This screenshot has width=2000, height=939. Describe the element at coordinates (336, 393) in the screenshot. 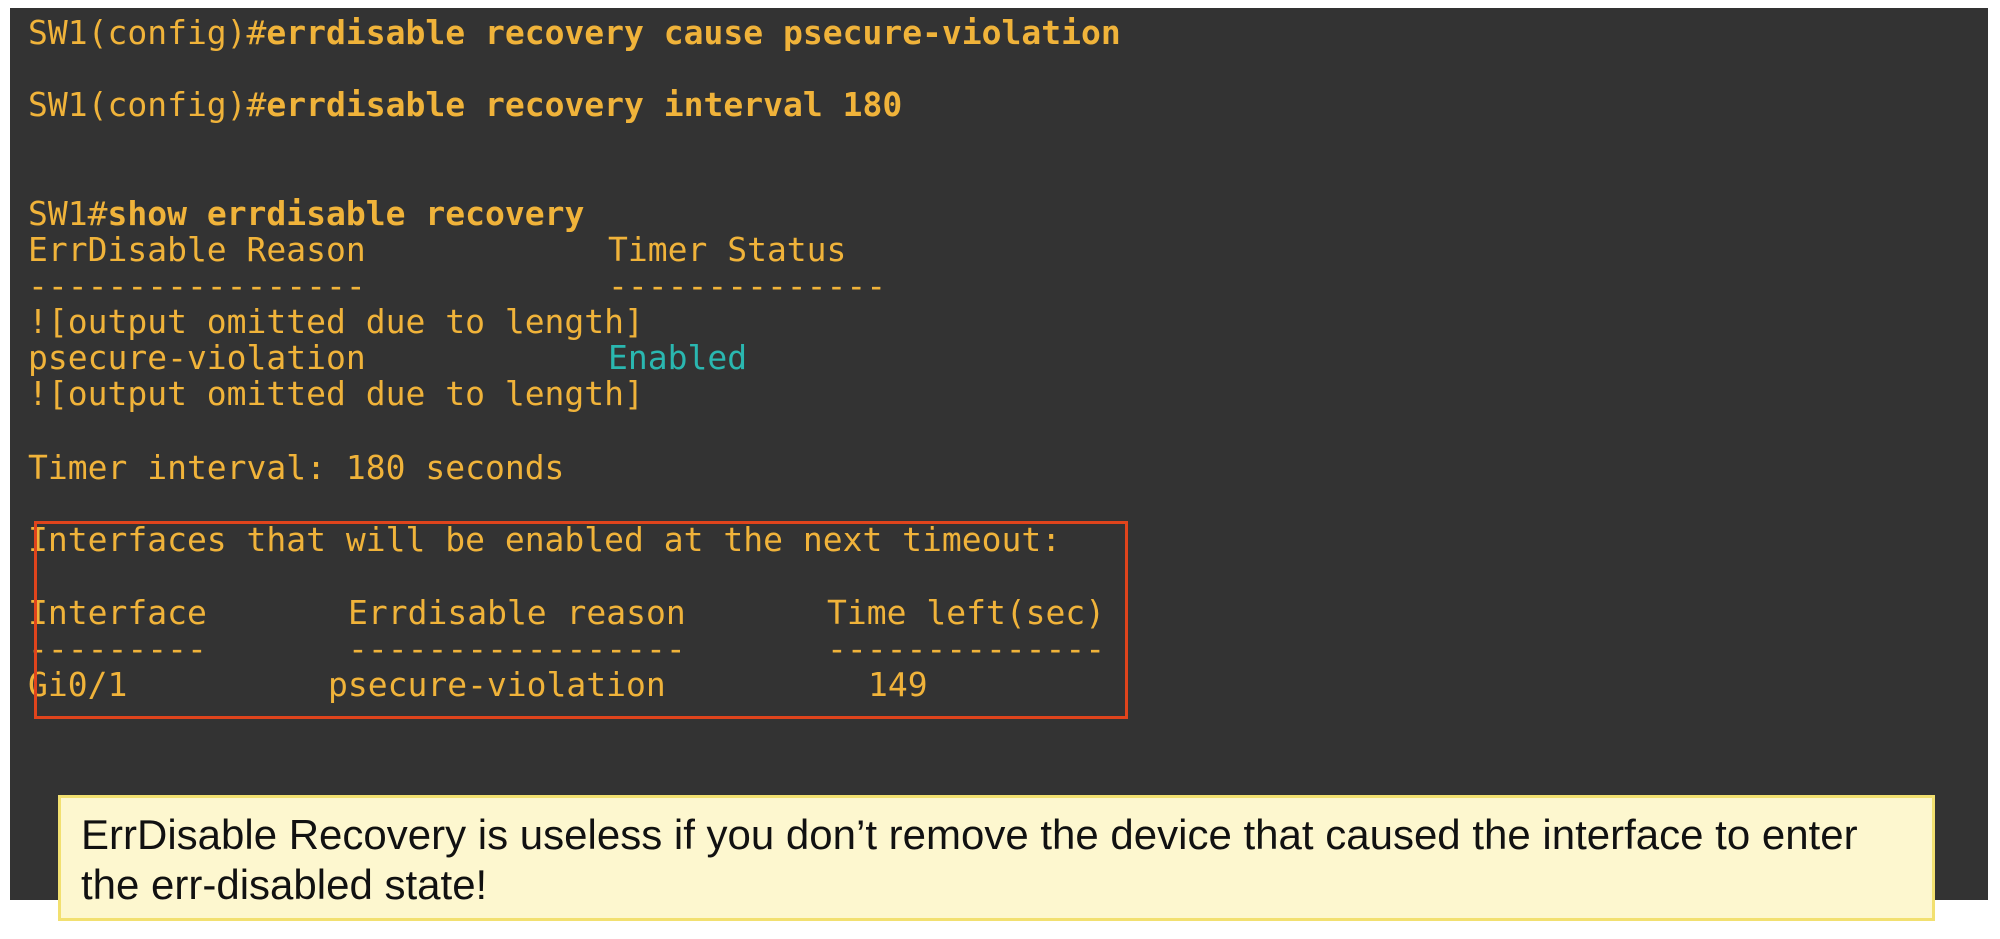

I see `omitted-line-2: ![output omitted due to length]` at that location.